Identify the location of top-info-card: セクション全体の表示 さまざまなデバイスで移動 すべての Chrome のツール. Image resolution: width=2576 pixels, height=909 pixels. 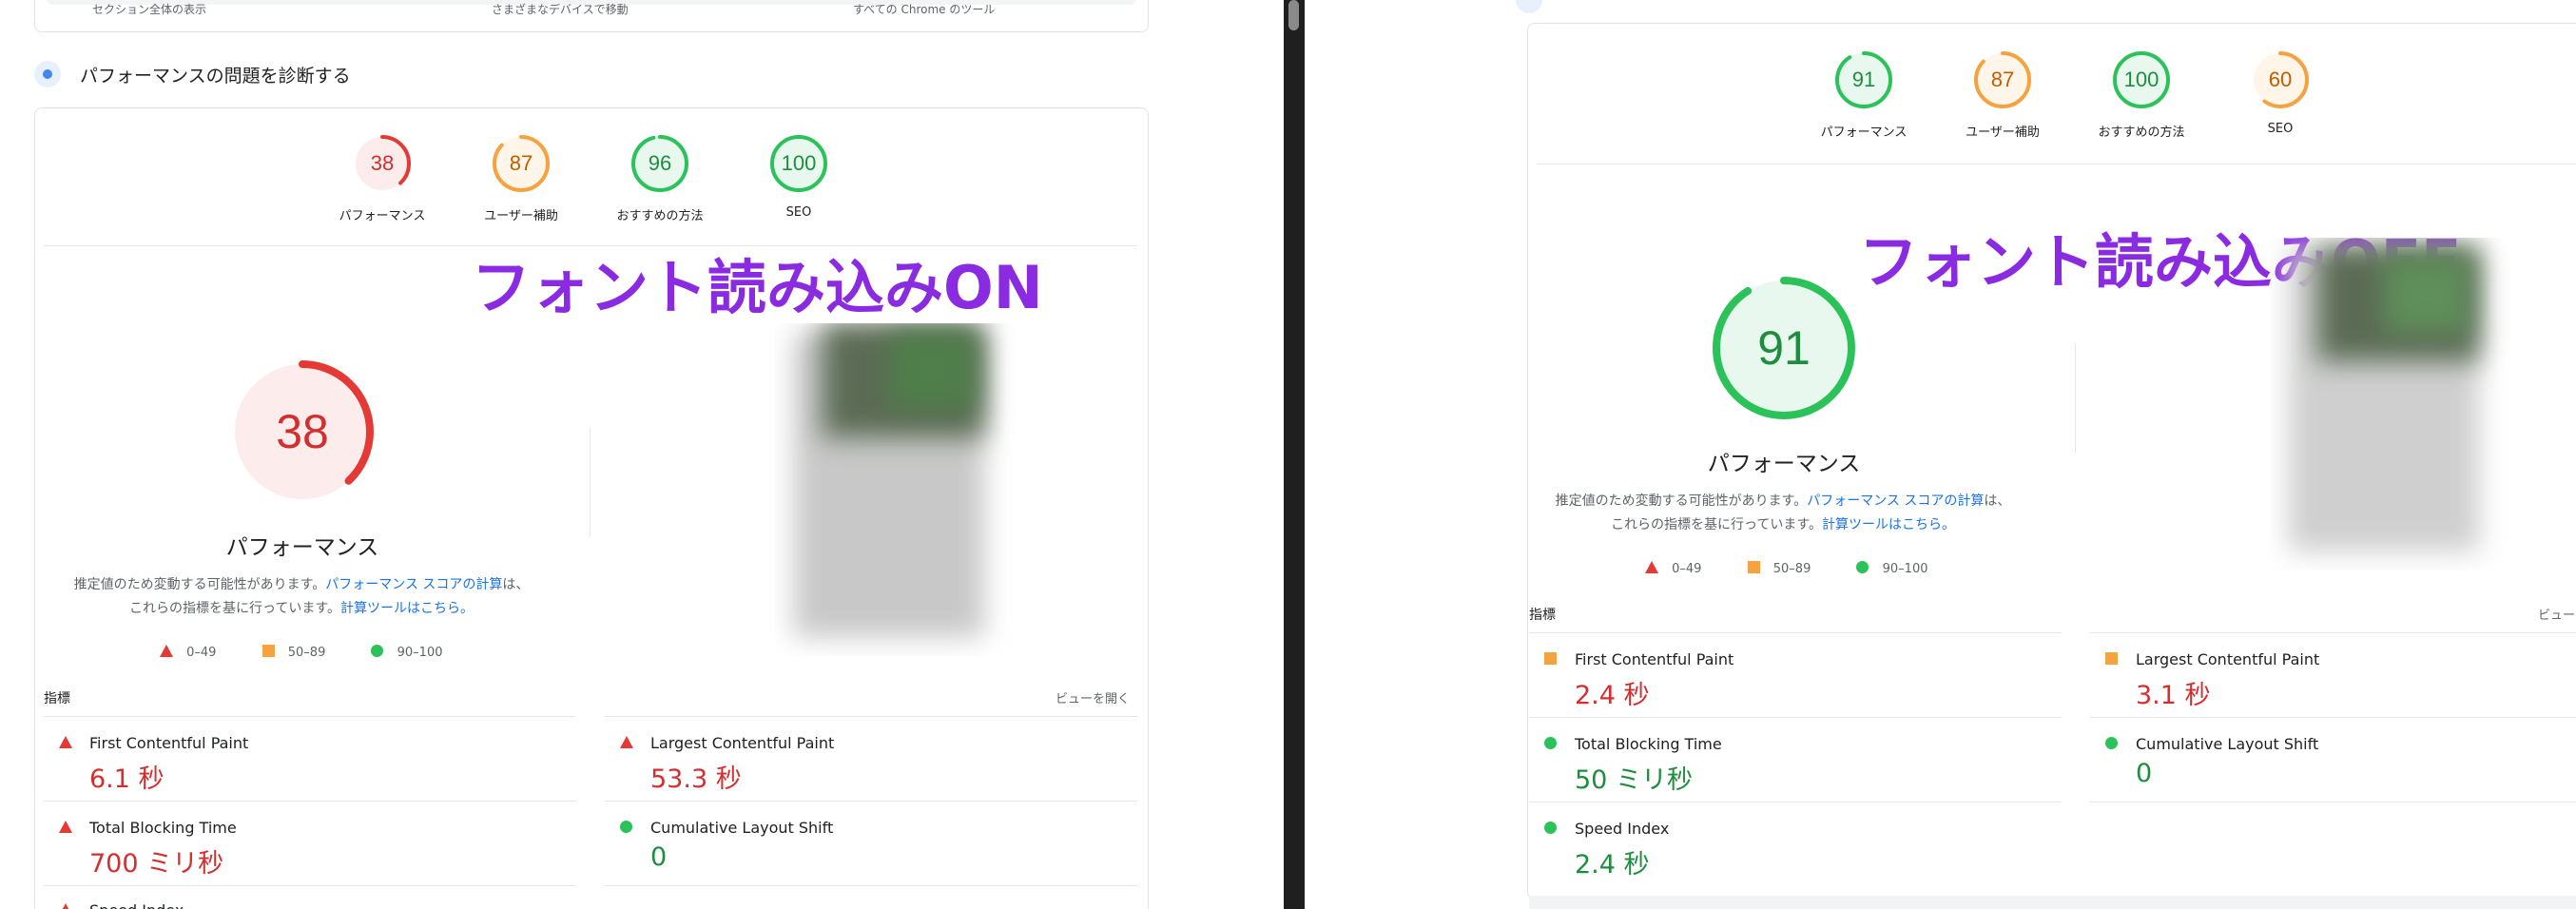
(591, 16).